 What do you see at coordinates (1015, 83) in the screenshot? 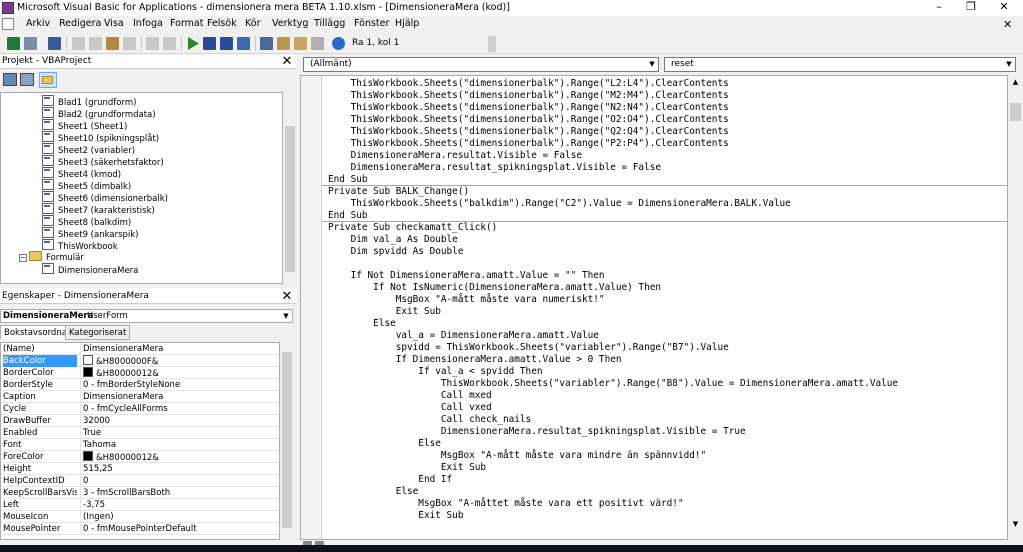
I see `scroll-up-arrow-icon: ▲` at bounding box center [1015, 83].